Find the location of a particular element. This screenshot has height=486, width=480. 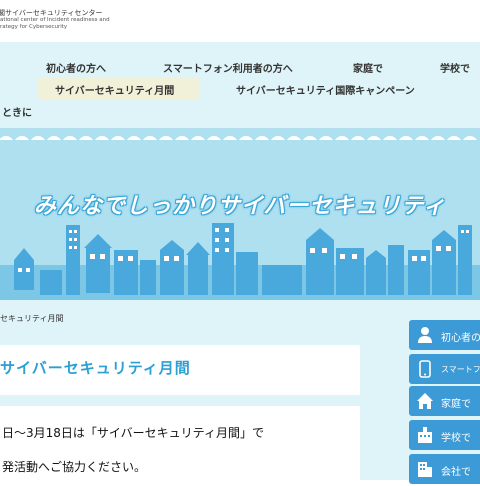

person-icon is located at coordinates (425, 335).